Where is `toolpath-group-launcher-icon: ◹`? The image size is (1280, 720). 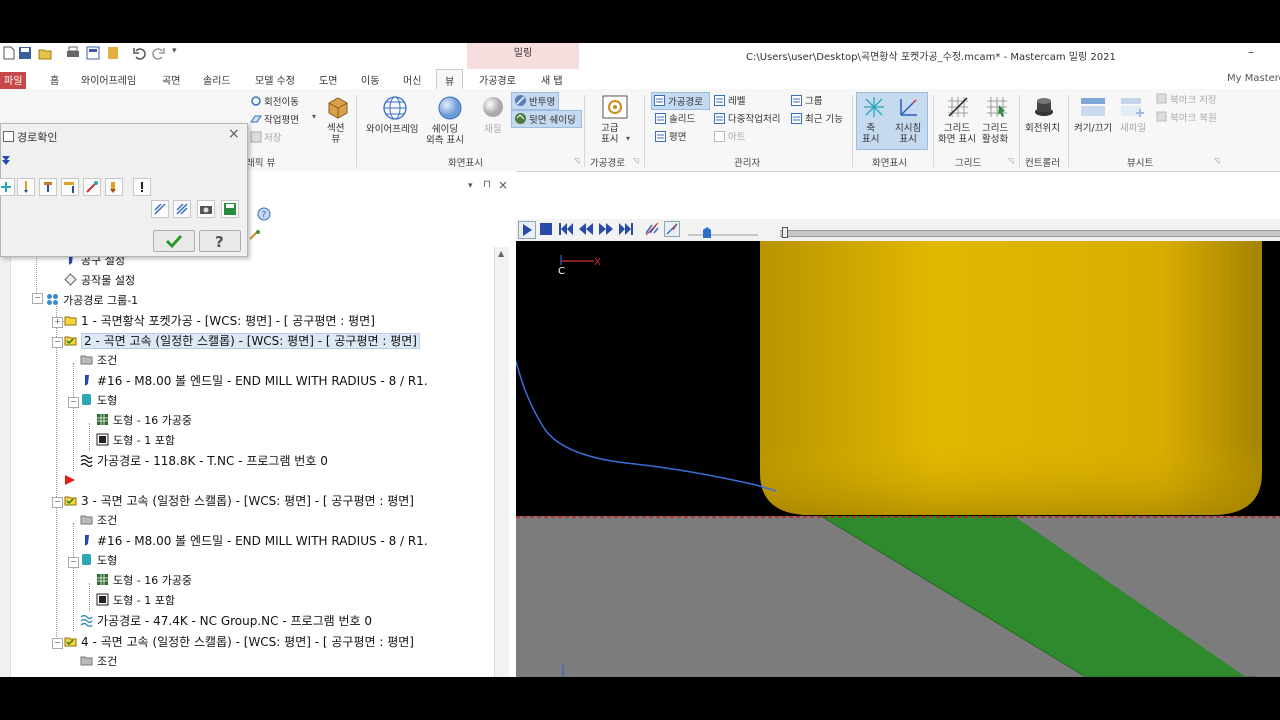 toolpath-group-launcher-icon: ◹ is located at coordinates (635, 161).